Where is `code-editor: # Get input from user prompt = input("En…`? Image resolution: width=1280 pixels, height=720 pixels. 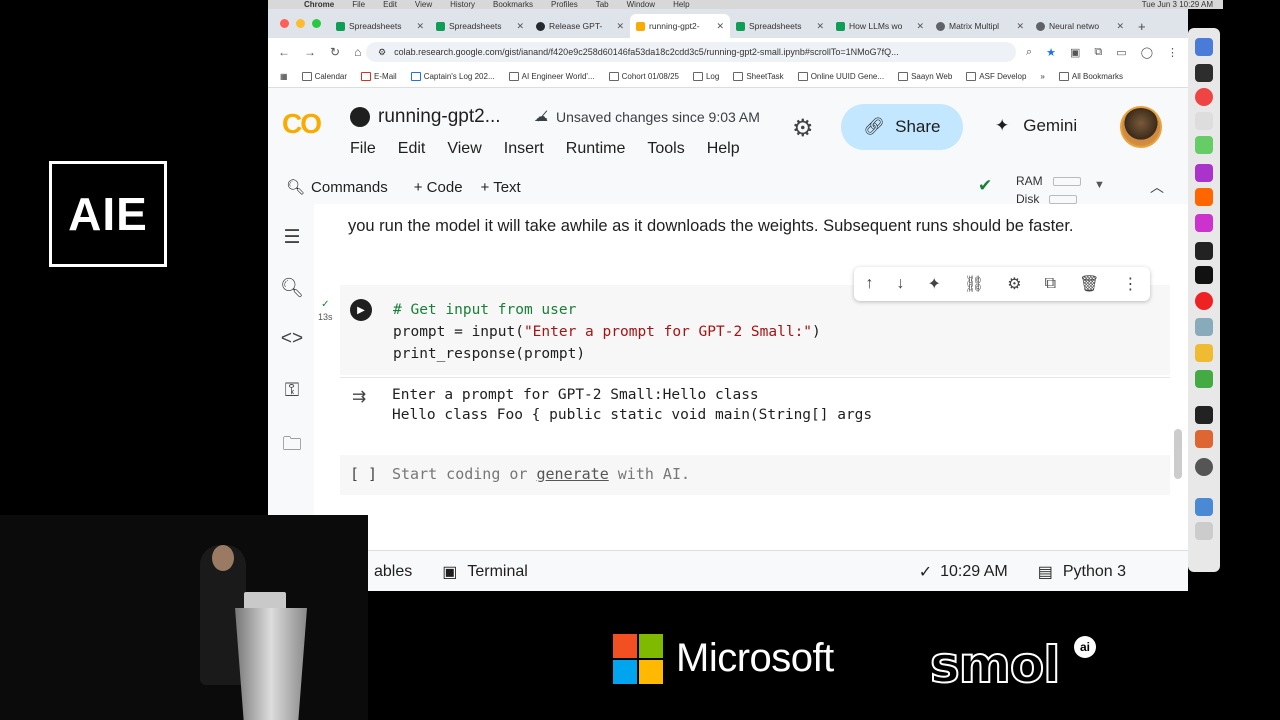 code-editor: # Get input from user prompt = input("En… is located at coordinates (607, 332).